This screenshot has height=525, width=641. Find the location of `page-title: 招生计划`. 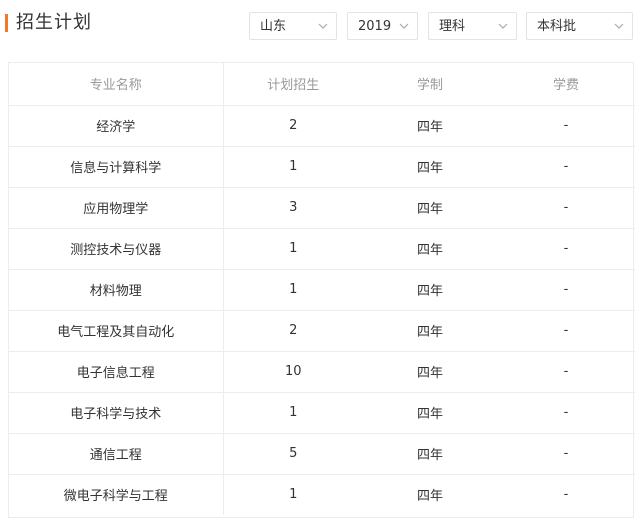

page-title: 招生计划 is located at coordinates (54, 22).